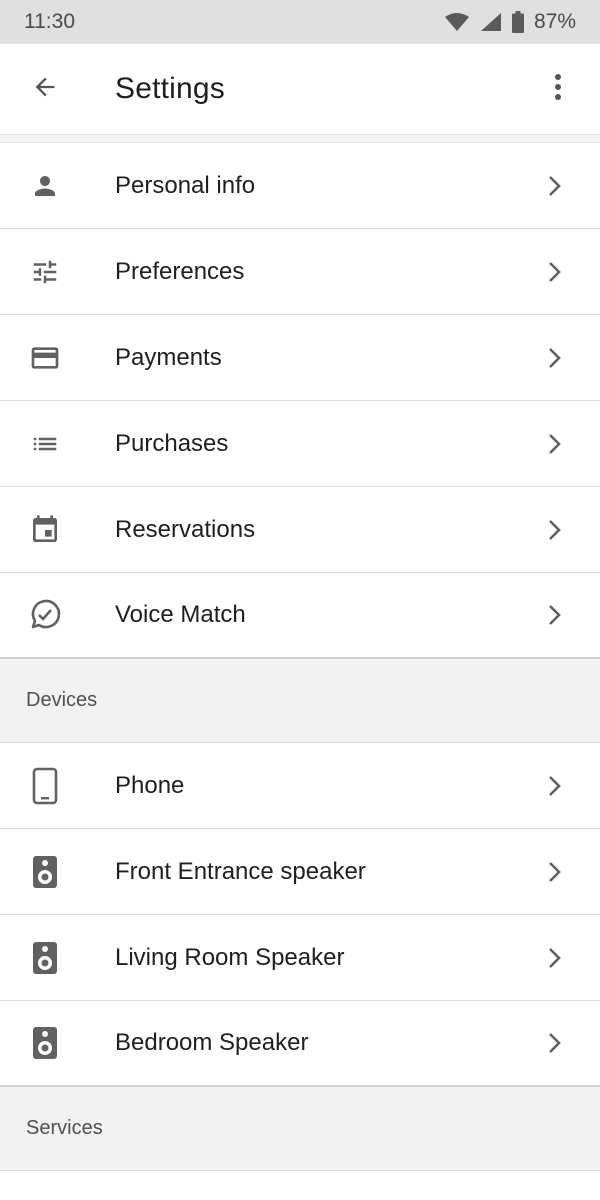 The image size is (600, 1200). I want to click on list-item-label: Purchases, so click(172, 443).